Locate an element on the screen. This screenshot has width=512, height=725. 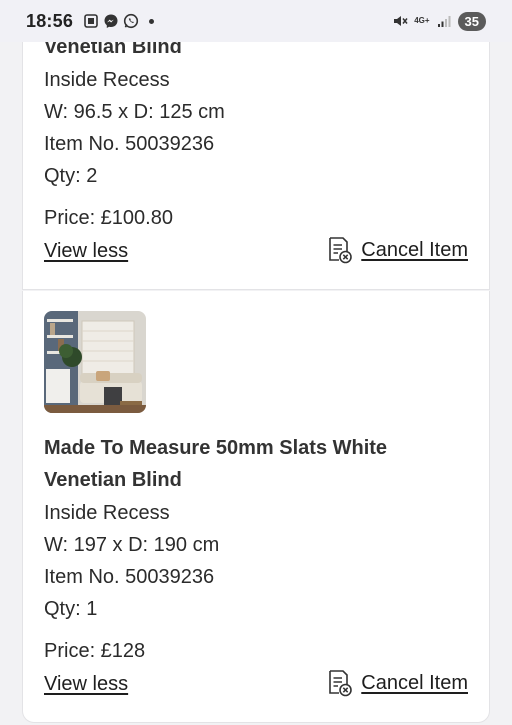
system-icons: 4G+ 35 is located at coordinates (439, 21).